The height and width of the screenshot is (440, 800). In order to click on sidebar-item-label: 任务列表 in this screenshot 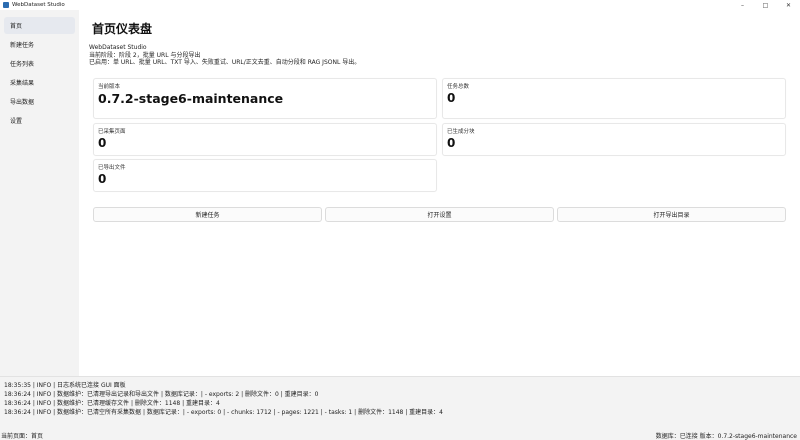, I will do `click(22, 64)`.